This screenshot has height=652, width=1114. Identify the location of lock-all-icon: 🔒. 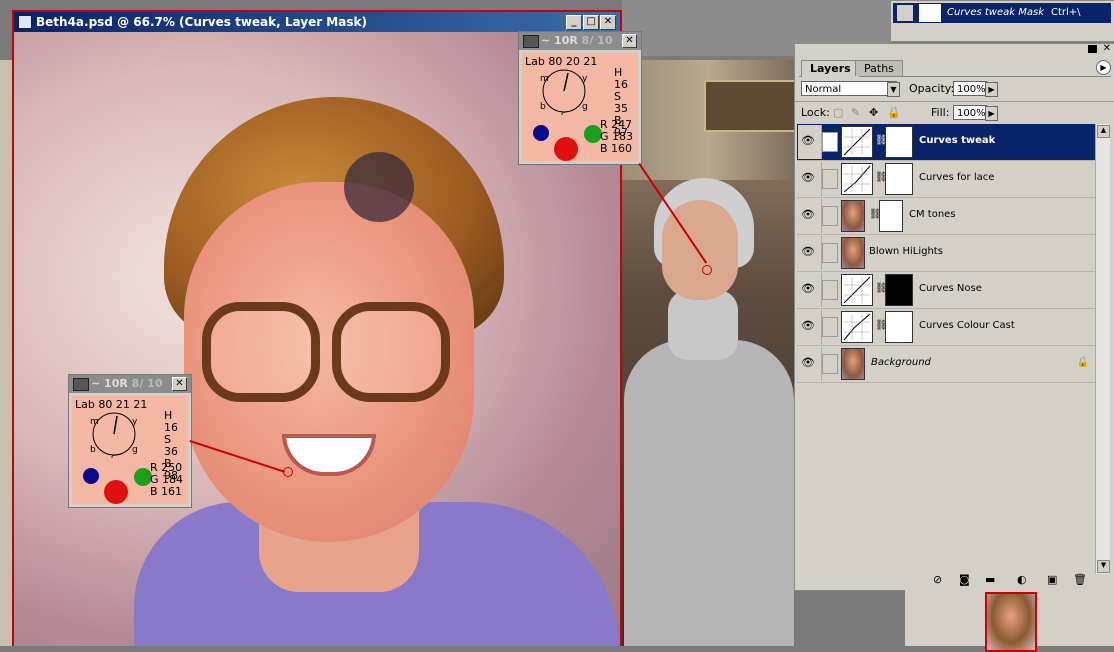
(894, 112).